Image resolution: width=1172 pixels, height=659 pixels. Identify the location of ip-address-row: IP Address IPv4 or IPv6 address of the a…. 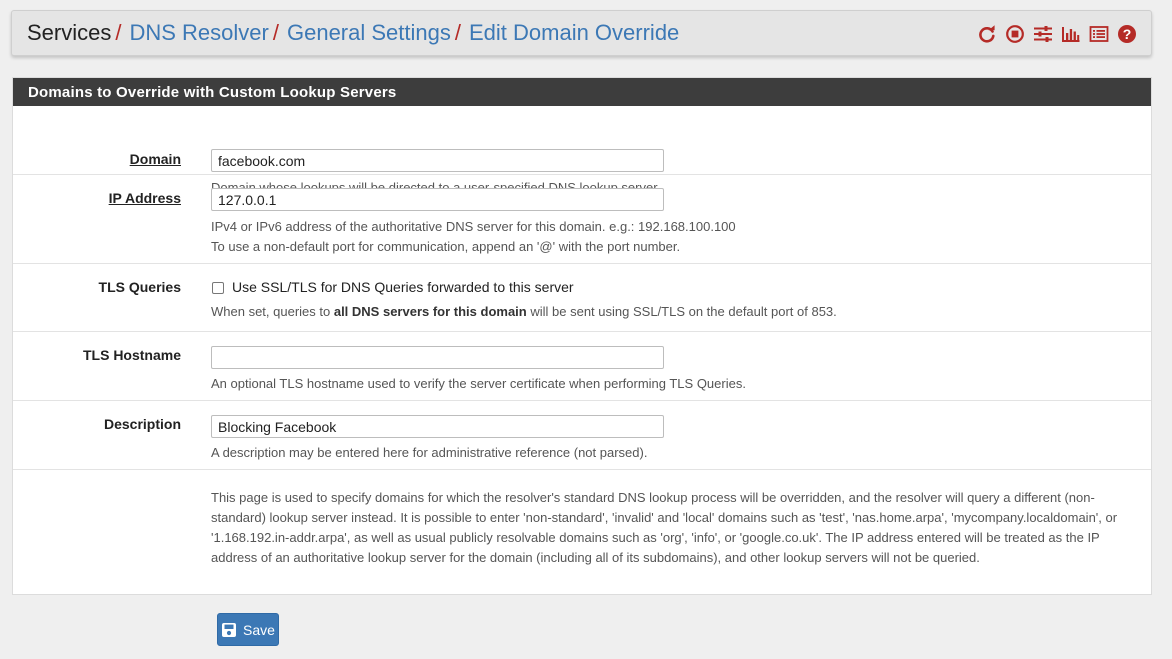
(582, 219).